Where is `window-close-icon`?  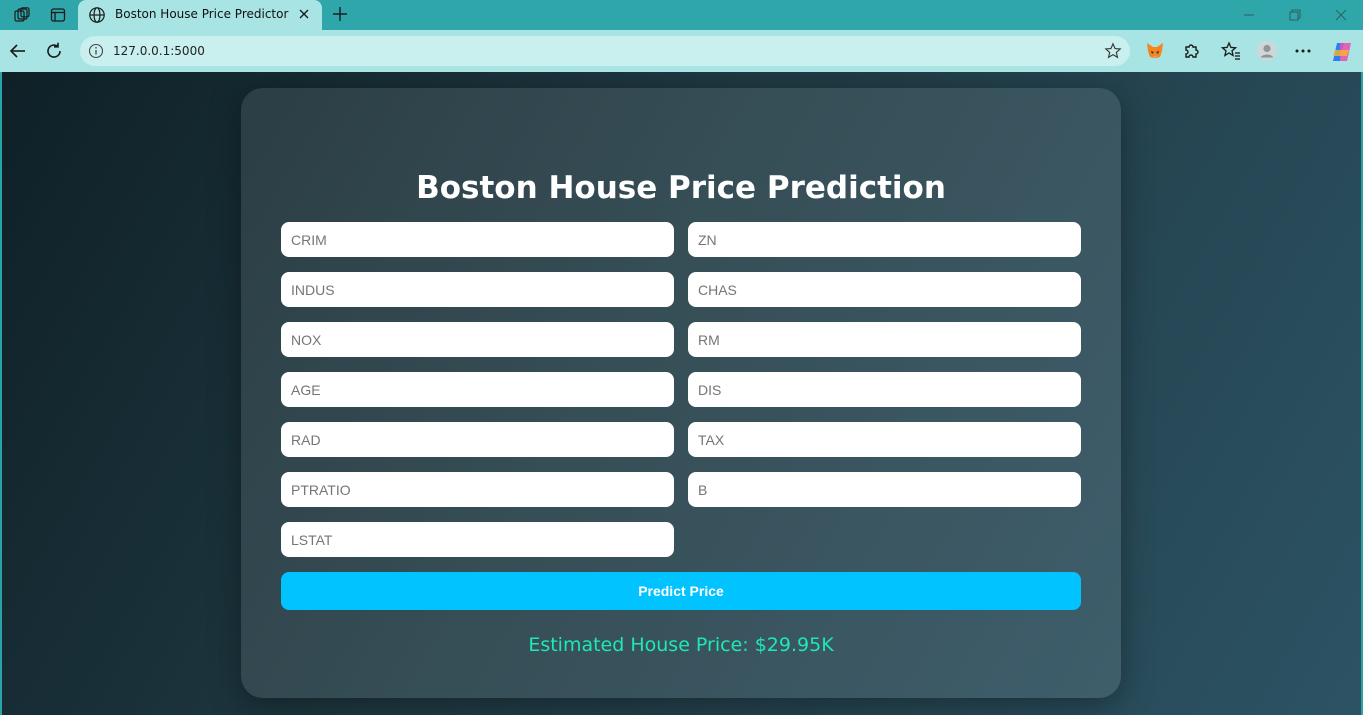
window-close-icon is located at coordinates (1341, 15).